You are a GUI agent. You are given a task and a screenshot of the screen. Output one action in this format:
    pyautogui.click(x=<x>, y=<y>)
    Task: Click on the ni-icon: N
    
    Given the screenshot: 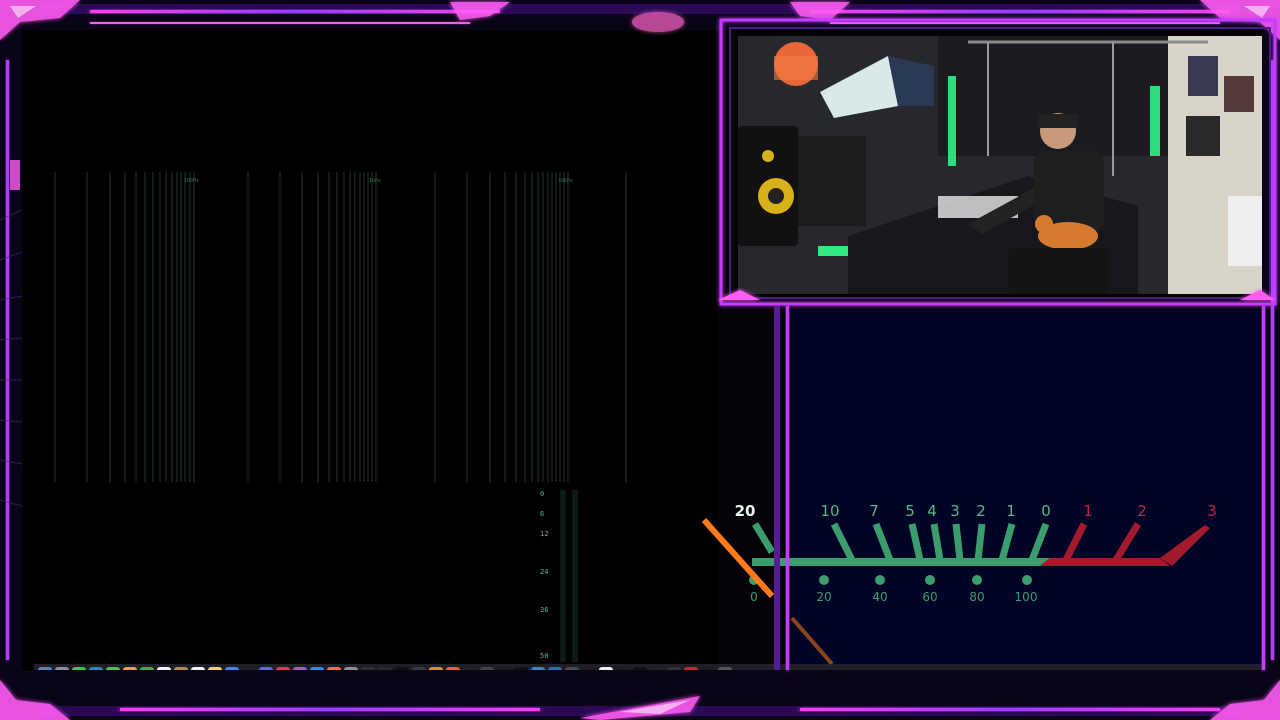 What is the action you would take?
    pyautogui.click(x=521, y=674)
    